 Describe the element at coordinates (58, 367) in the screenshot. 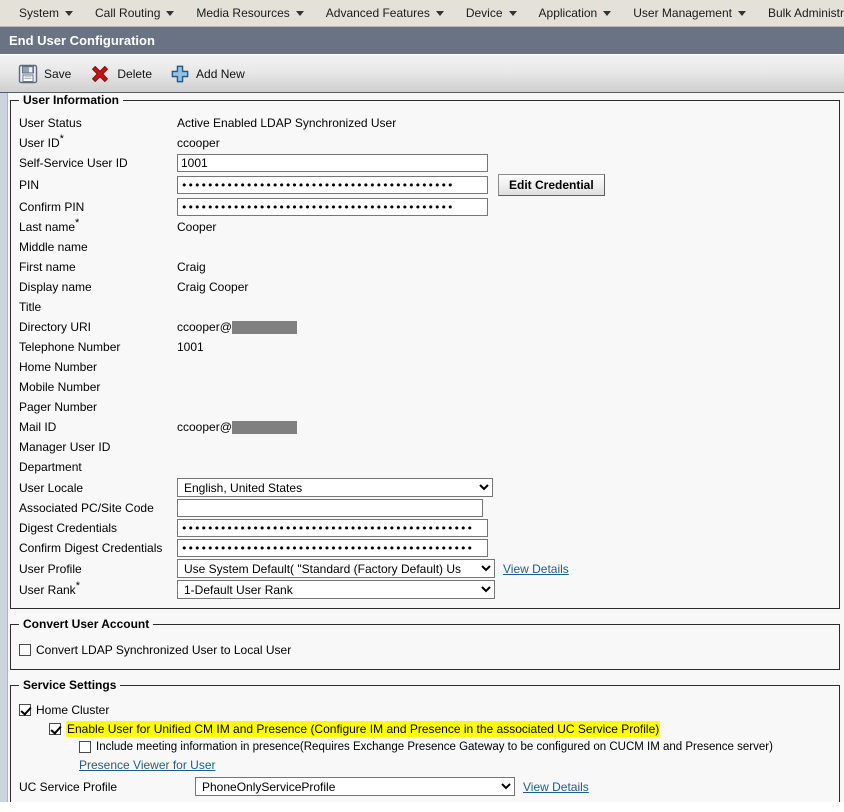

I see `home-number-label: Home Number` at that location.